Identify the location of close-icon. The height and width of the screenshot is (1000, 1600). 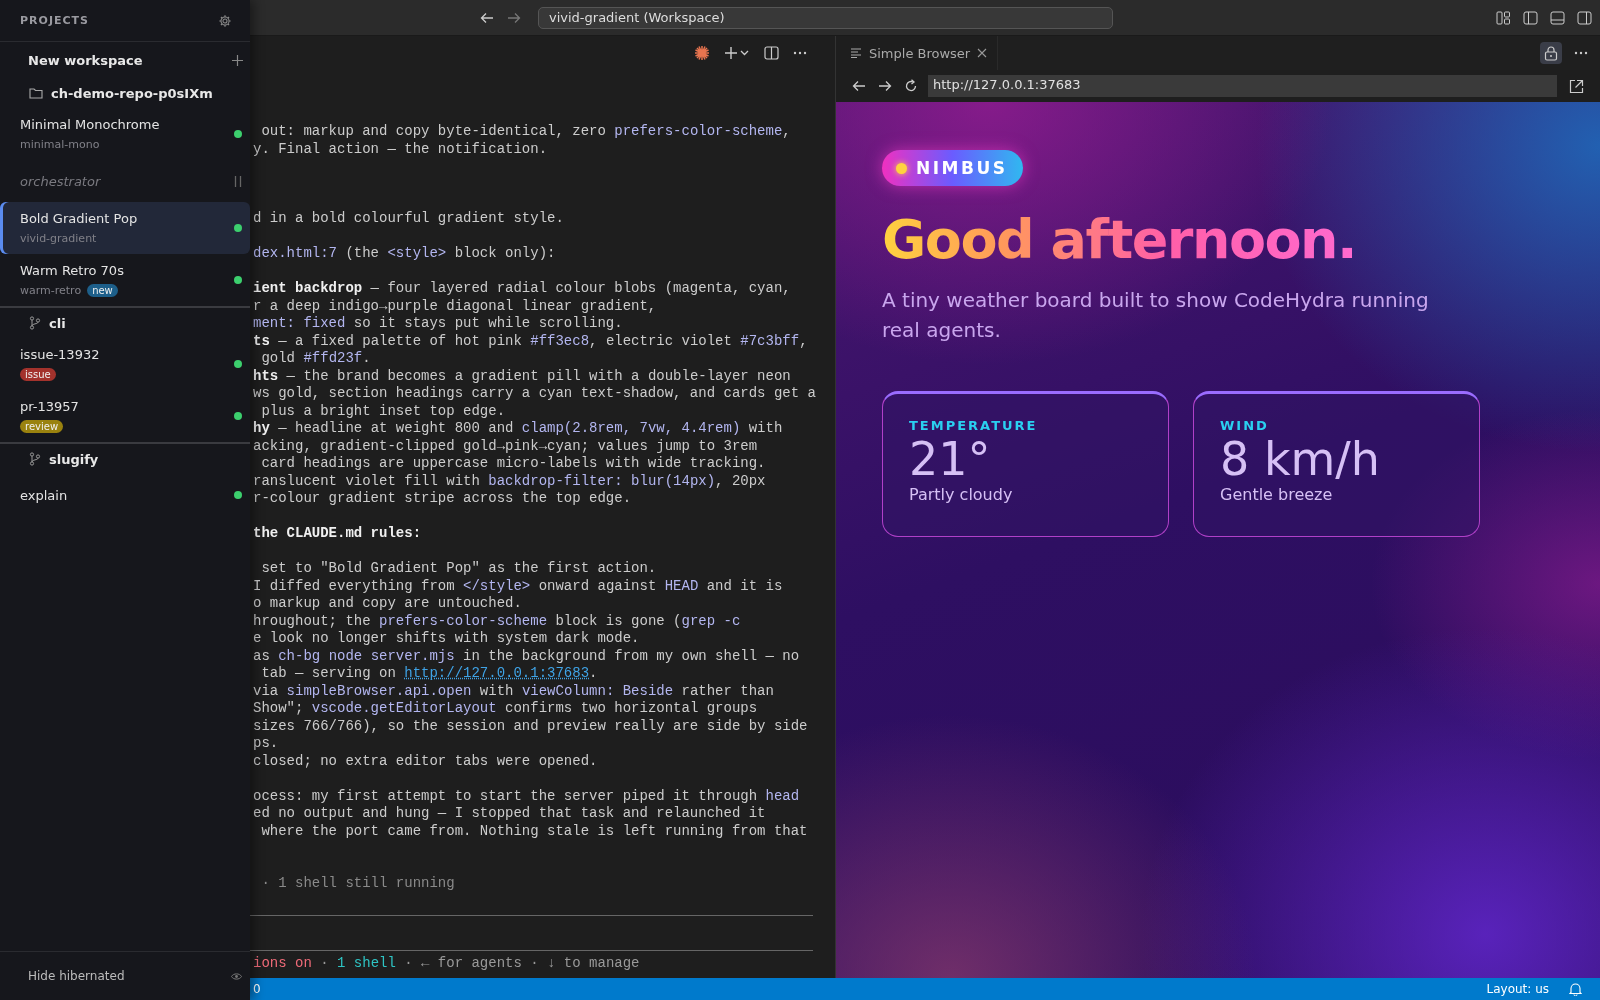
(982, 53).